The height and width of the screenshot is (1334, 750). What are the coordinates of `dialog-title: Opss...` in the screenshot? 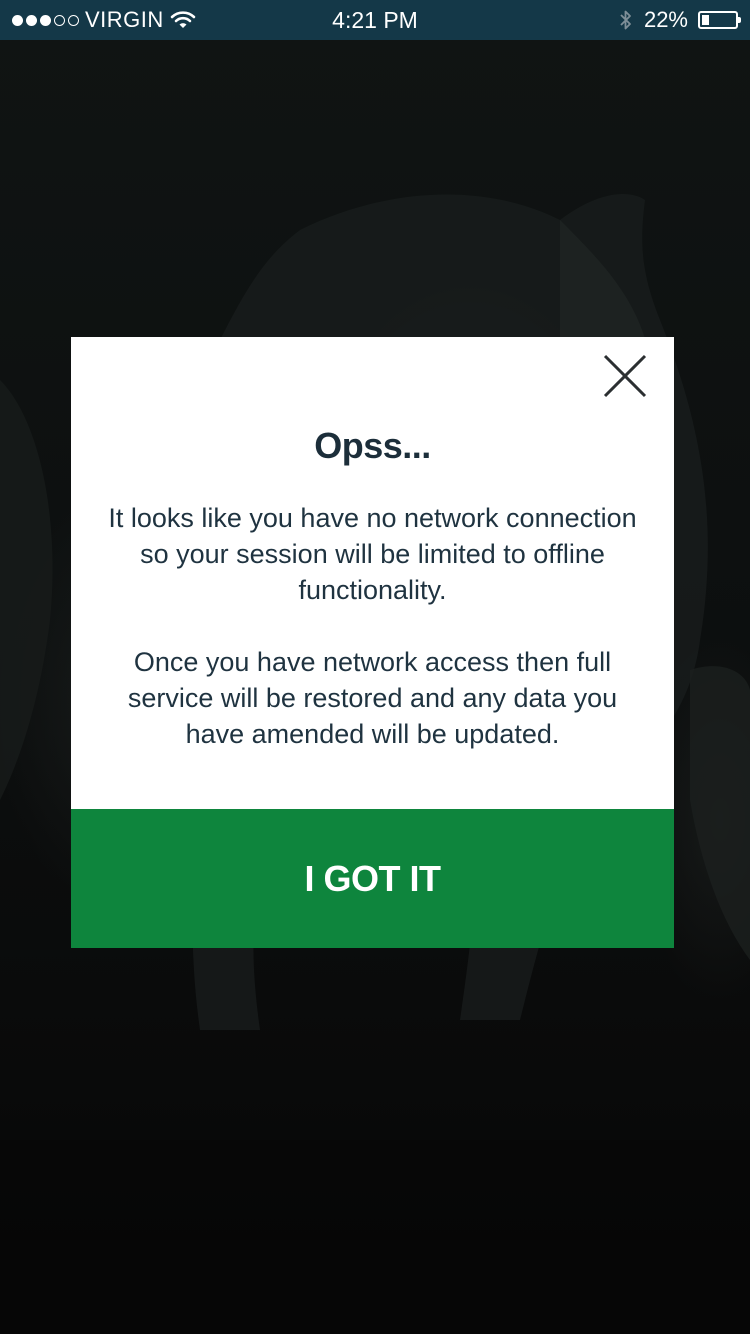 It's located at (372, 445).